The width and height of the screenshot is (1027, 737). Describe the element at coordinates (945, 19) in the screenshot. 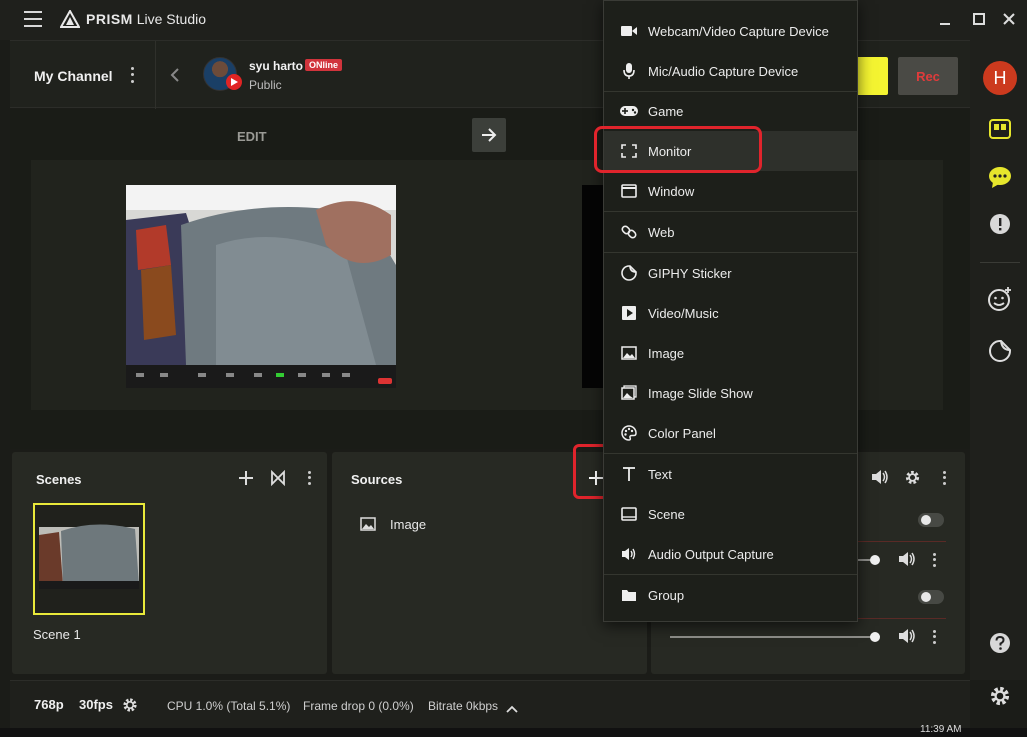

I see `minimize-icon` at that location.